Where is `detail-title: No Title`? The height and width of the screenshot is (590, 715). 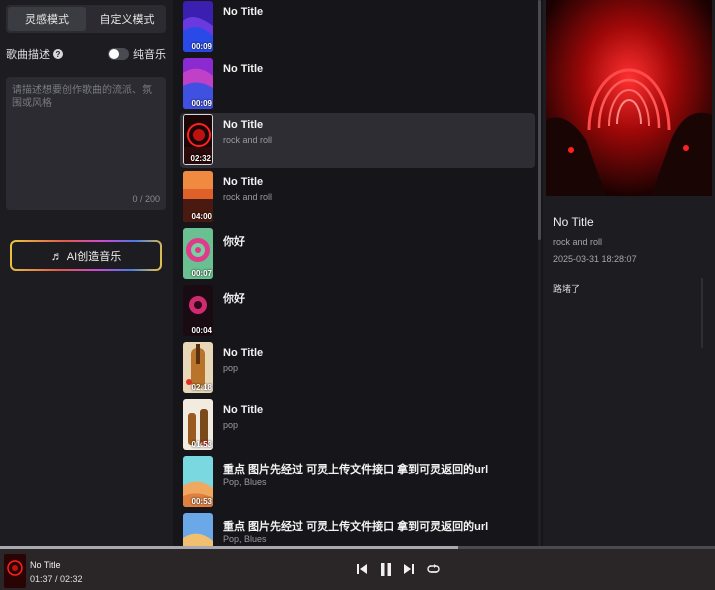
detail-title: No Title is located at coordinates (573, 222).